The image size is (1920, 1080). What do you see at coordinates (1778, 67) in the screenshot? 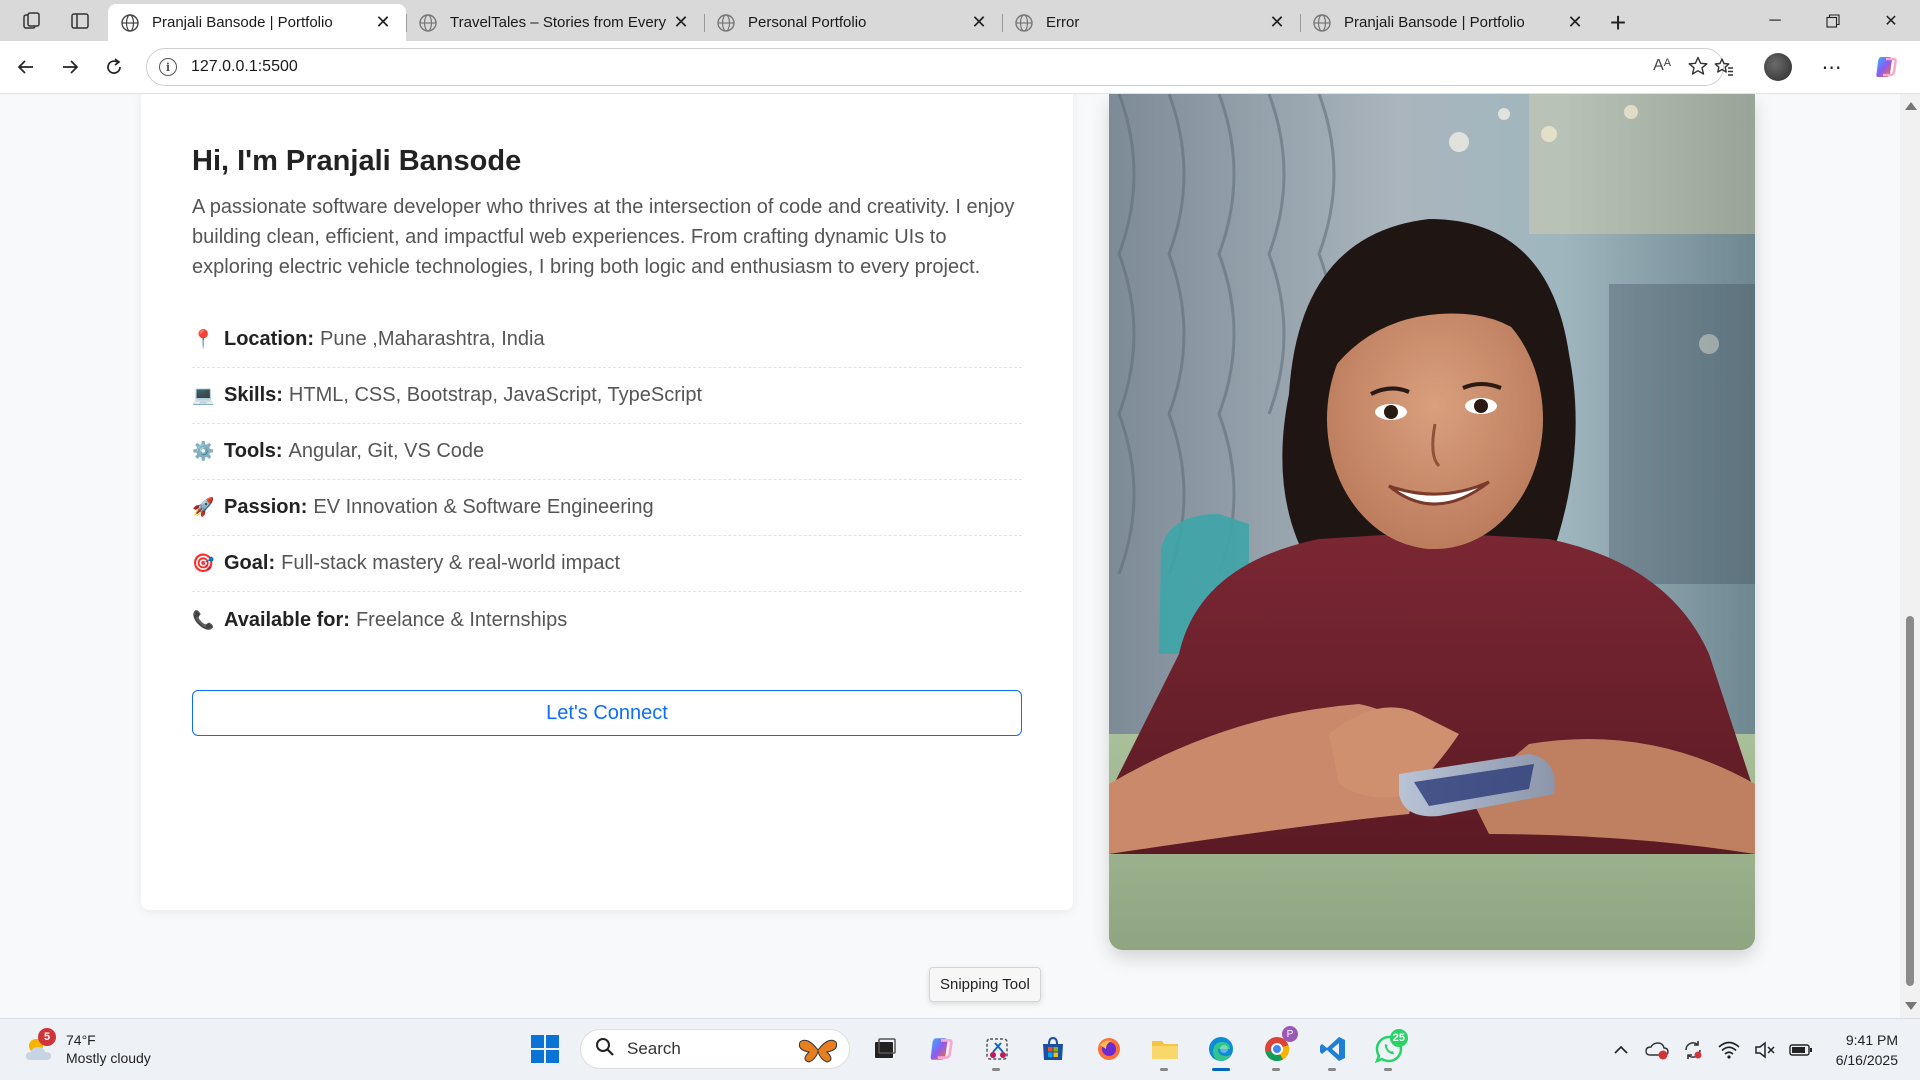
I see `profile-avatar` at bounding box center [1778, 67].